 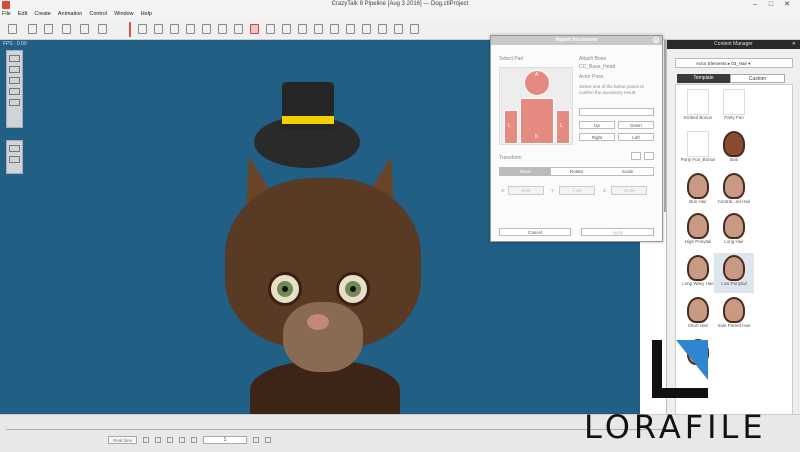 What do you see at coordinates (14, 159) in the screenshot?
I see `front-view-icon` at bounding box center [14, 159].